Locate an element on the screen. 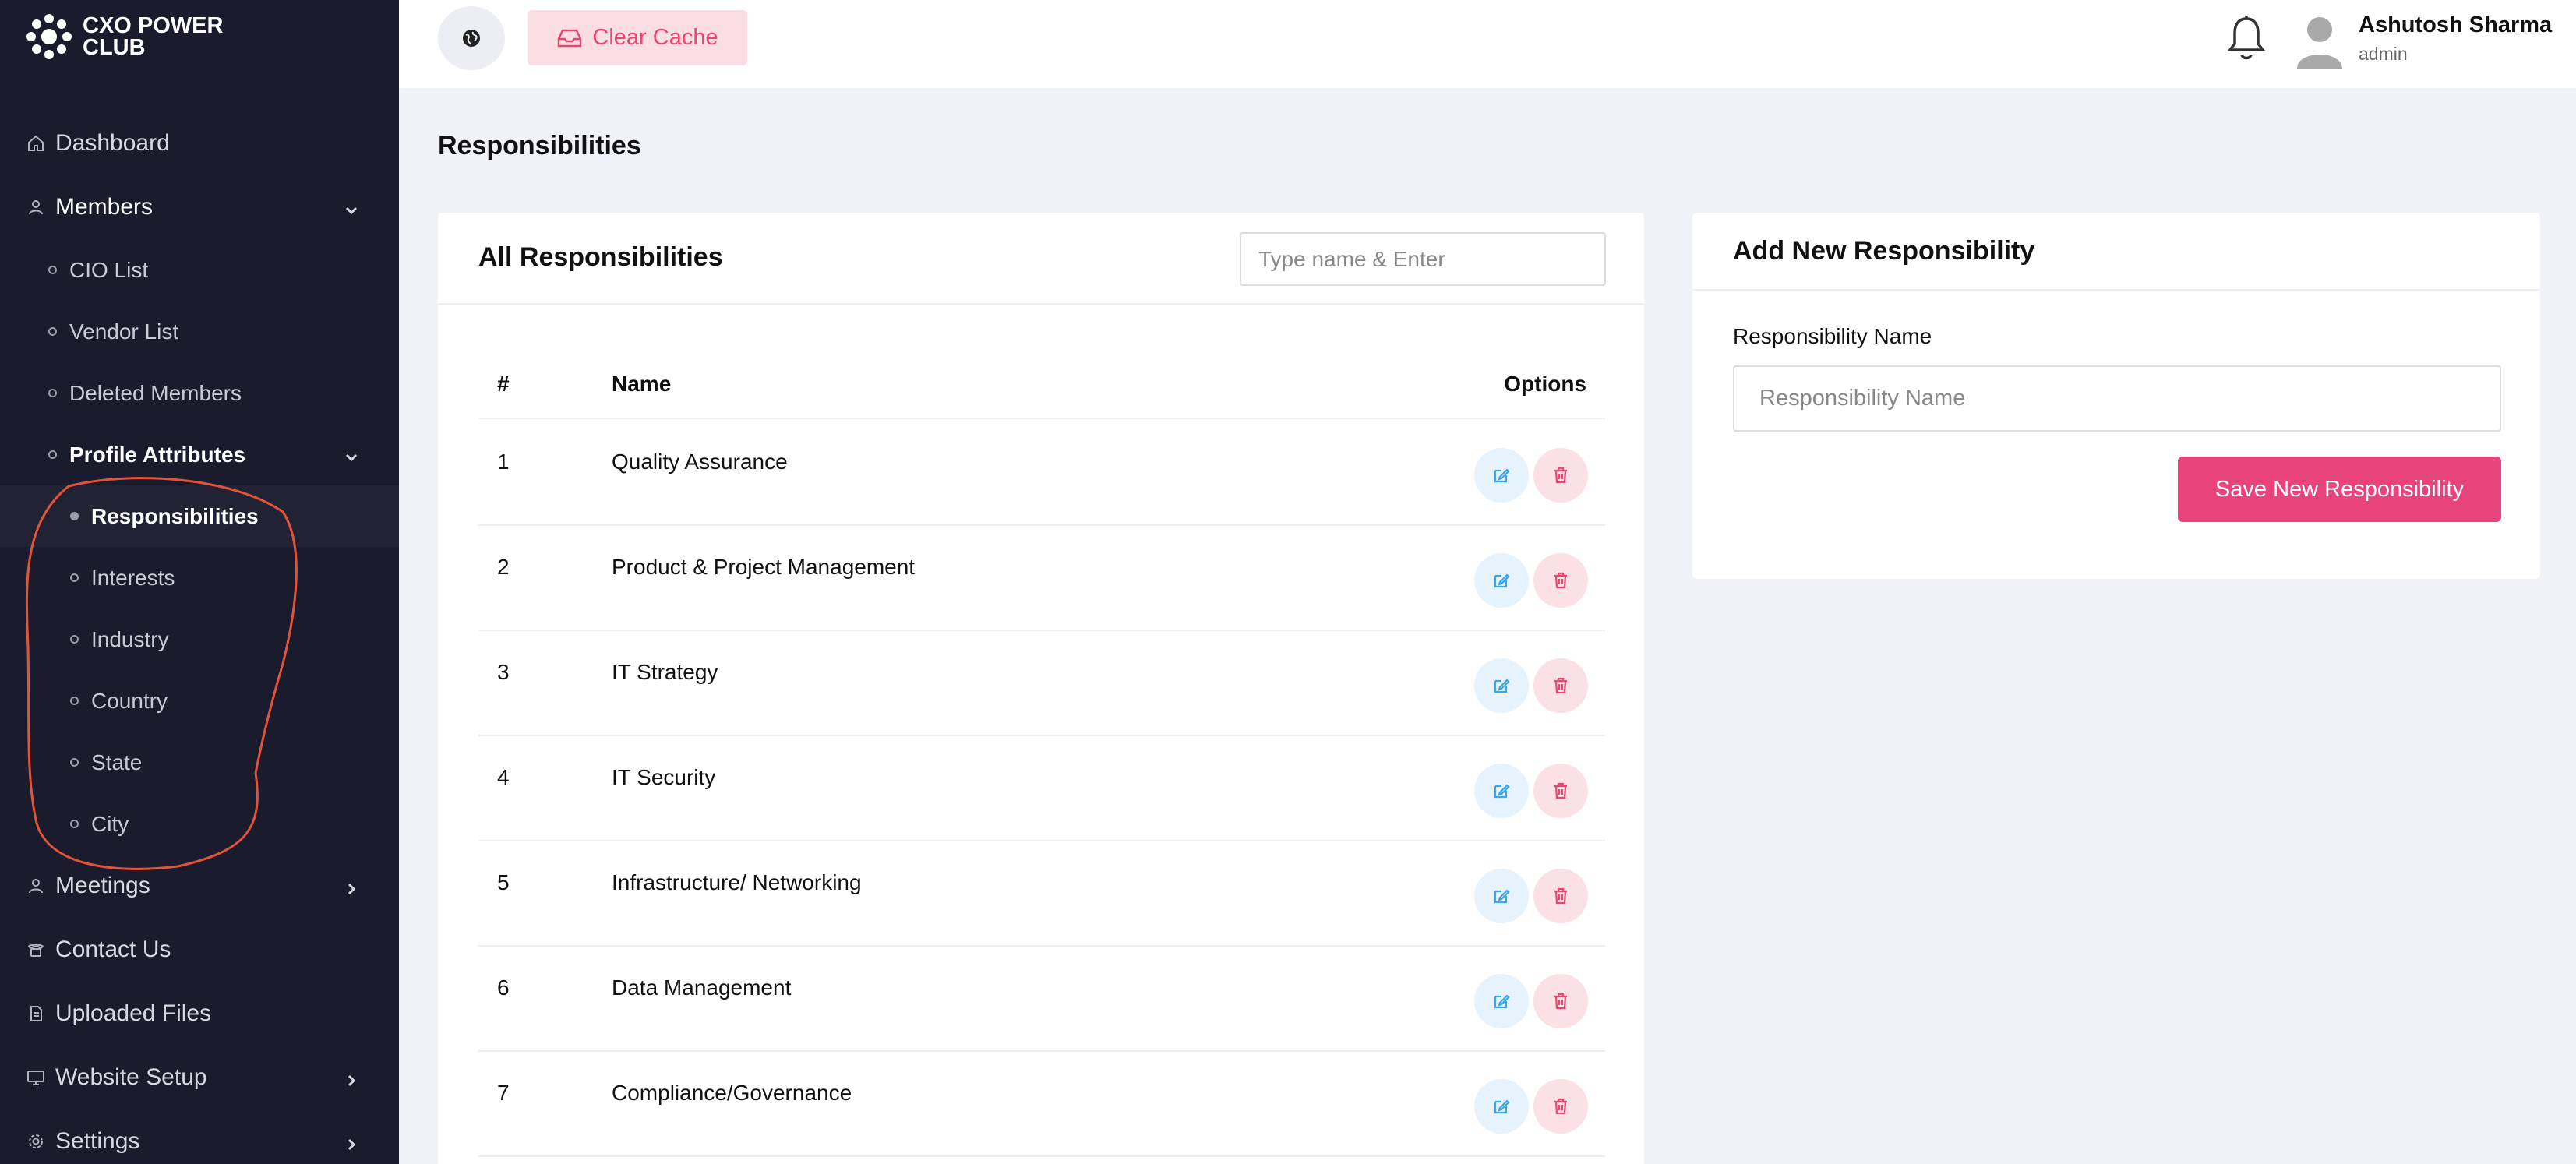  card-header: All Responsibilities is located at coordinates (1041, 259).